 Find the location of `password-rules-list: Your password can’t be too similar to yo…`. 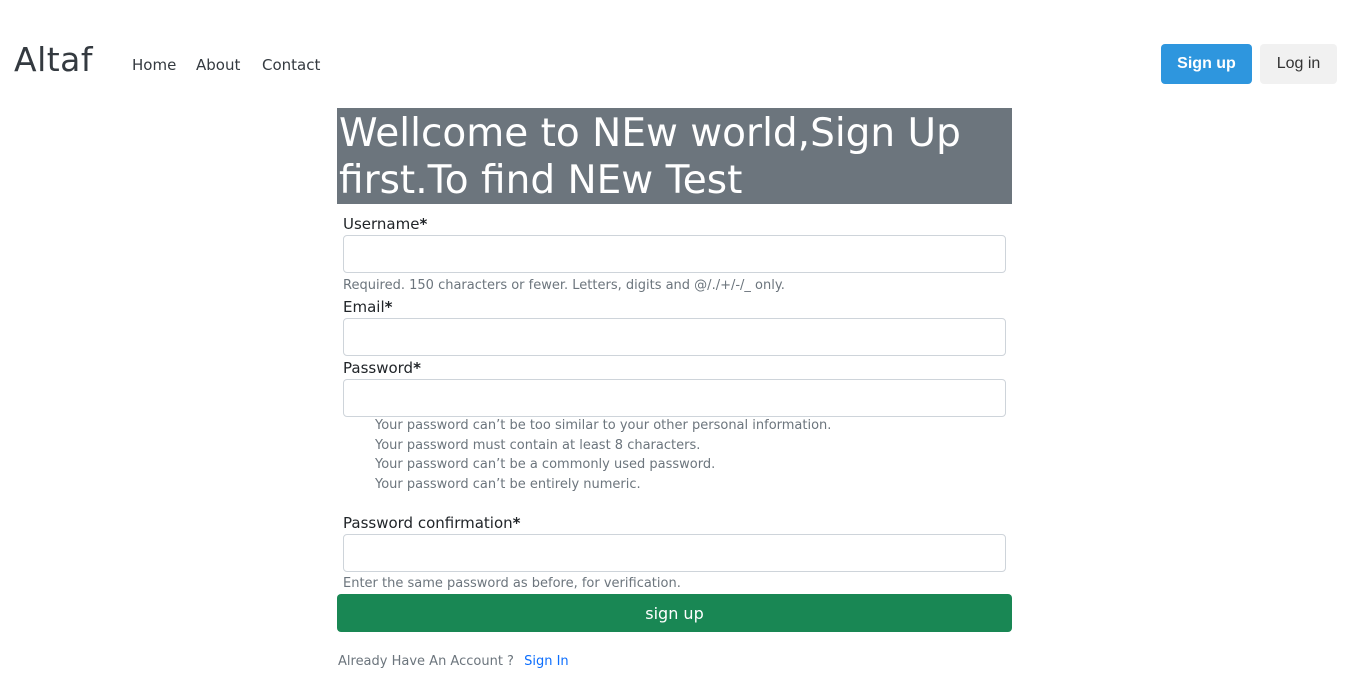

password-rules-list: Your password can’t be too similar to yo… is located at coordinates (603, 455).